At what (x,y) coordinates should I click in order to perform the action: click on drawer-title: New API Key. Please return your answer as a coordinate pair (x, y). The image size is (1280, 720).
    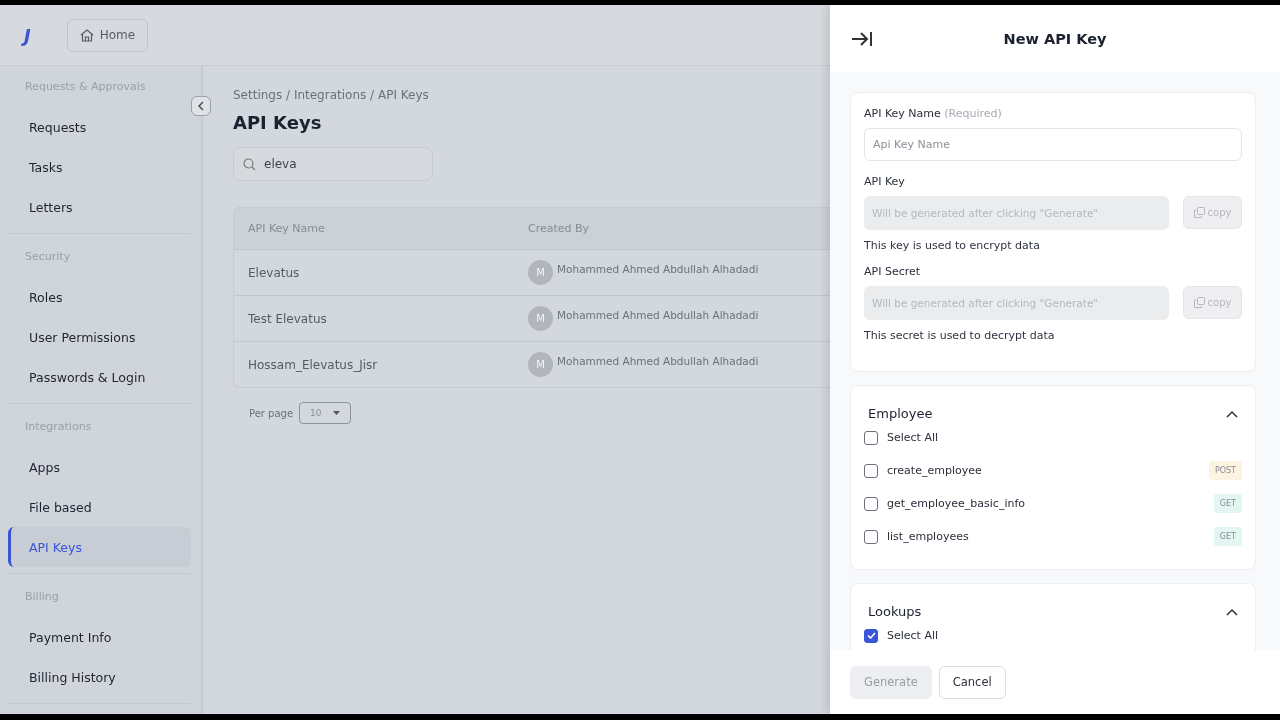
    Looking at the image, I should click on (1055, 38).